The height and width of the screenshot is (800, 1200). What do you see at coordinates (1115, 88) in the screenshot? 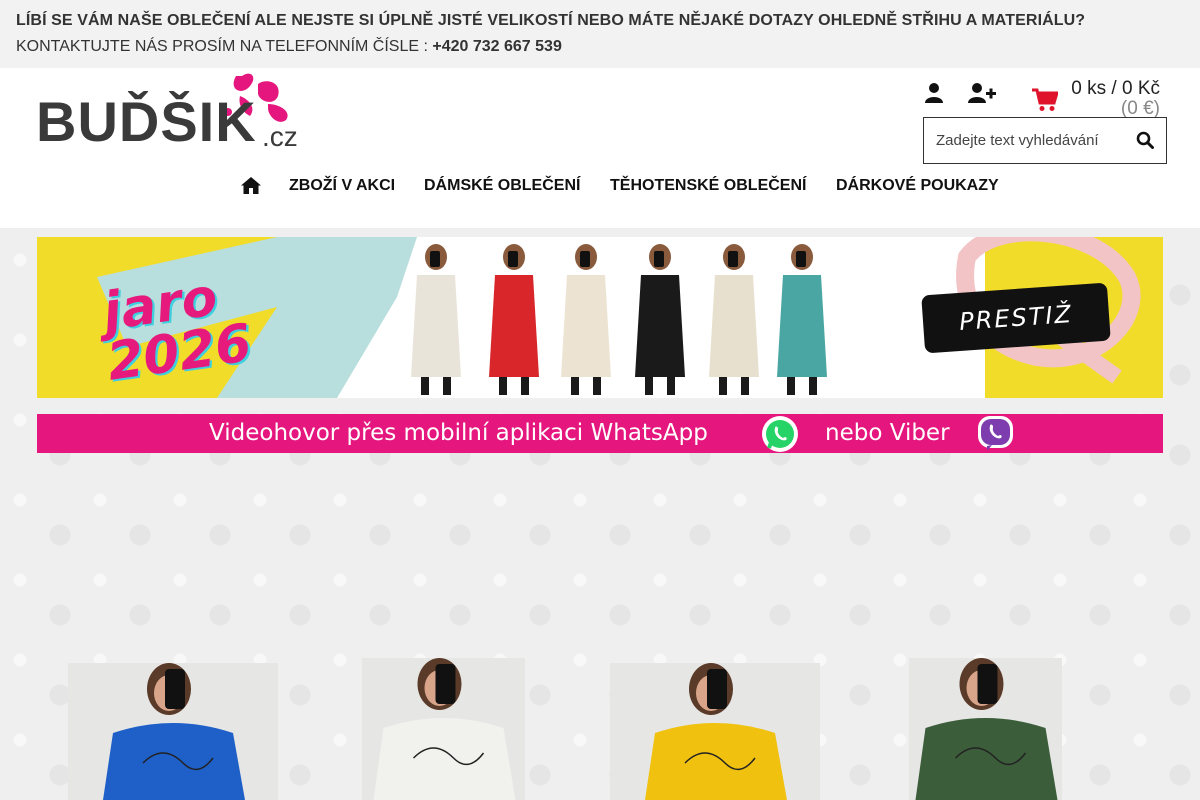
I see `cart-count: 0 ks / 0 Kč` at bounding box center [1115, 88].